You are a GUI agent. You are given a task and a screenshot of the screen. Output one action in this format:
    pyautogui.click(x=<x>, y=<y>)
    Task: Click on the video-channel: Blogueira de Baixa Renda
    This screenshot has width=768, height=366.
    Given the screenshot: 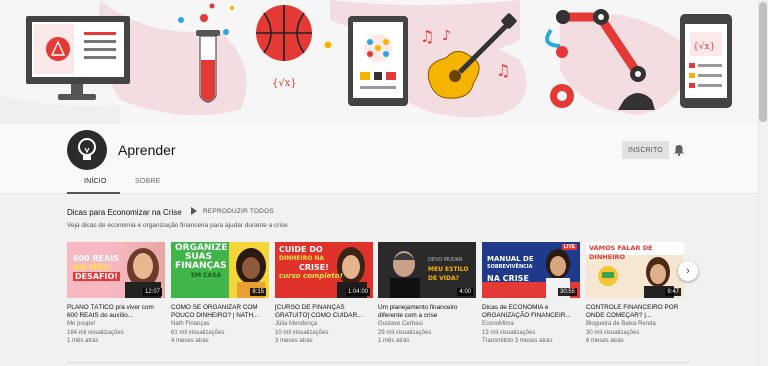 What is the action you would take?
    pyautogui.click(x=635, y=324)
    